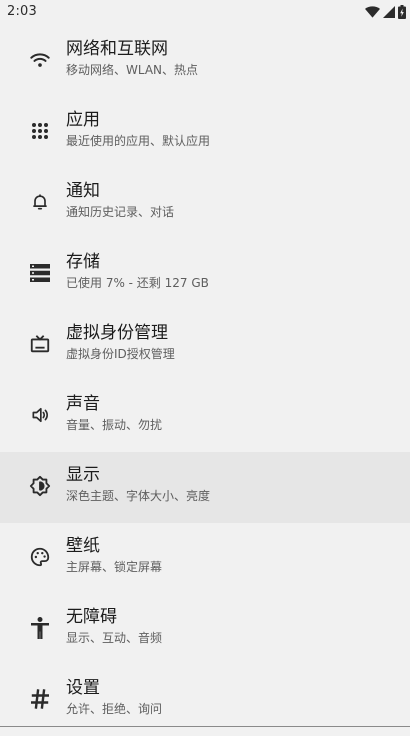 This screenshot has height=736, width=410. I want to click on cell-signal-icon, so click(389, 12).